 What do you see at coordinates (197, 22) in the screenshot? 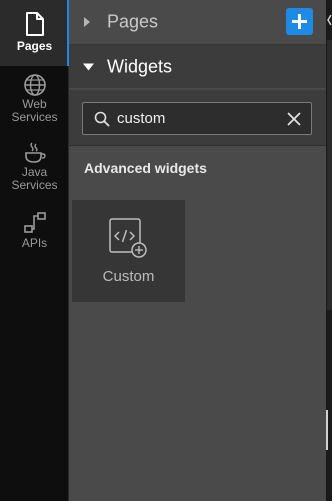
I see `pages-section-header: Pages` at bounding box center [197, 22].